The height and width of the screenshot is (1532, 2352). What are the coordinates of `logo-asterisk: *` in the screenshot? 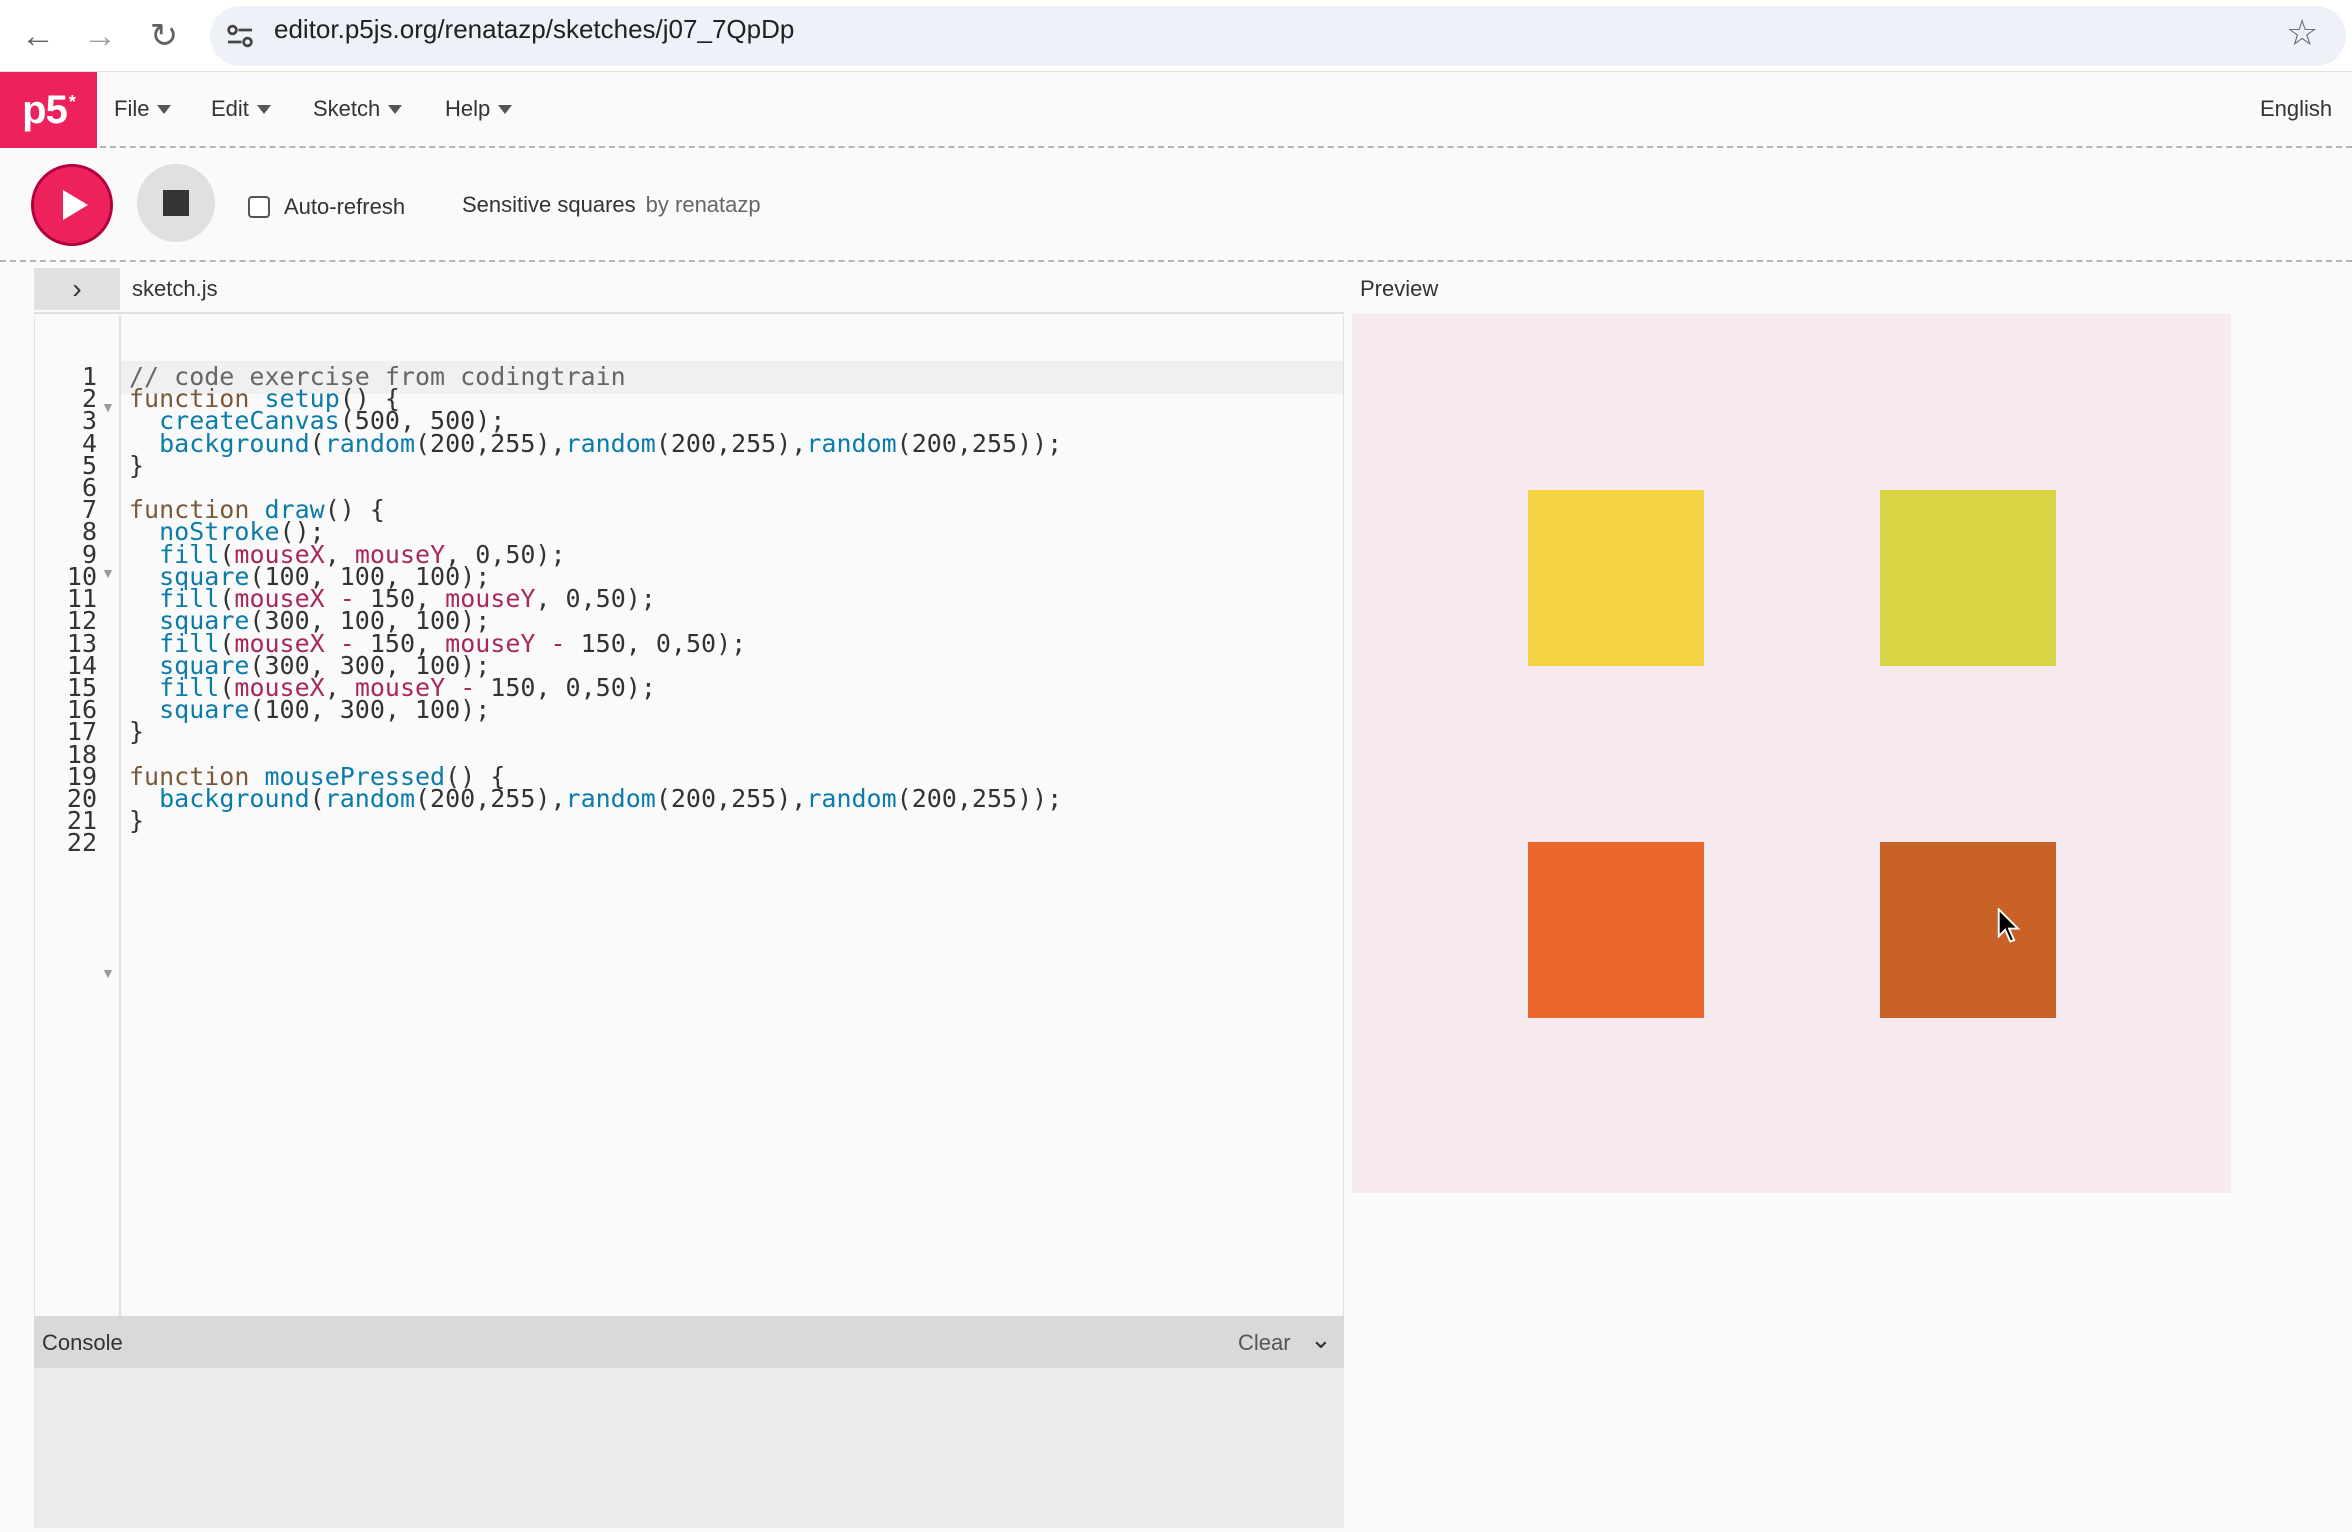 It's located at (72, 101).